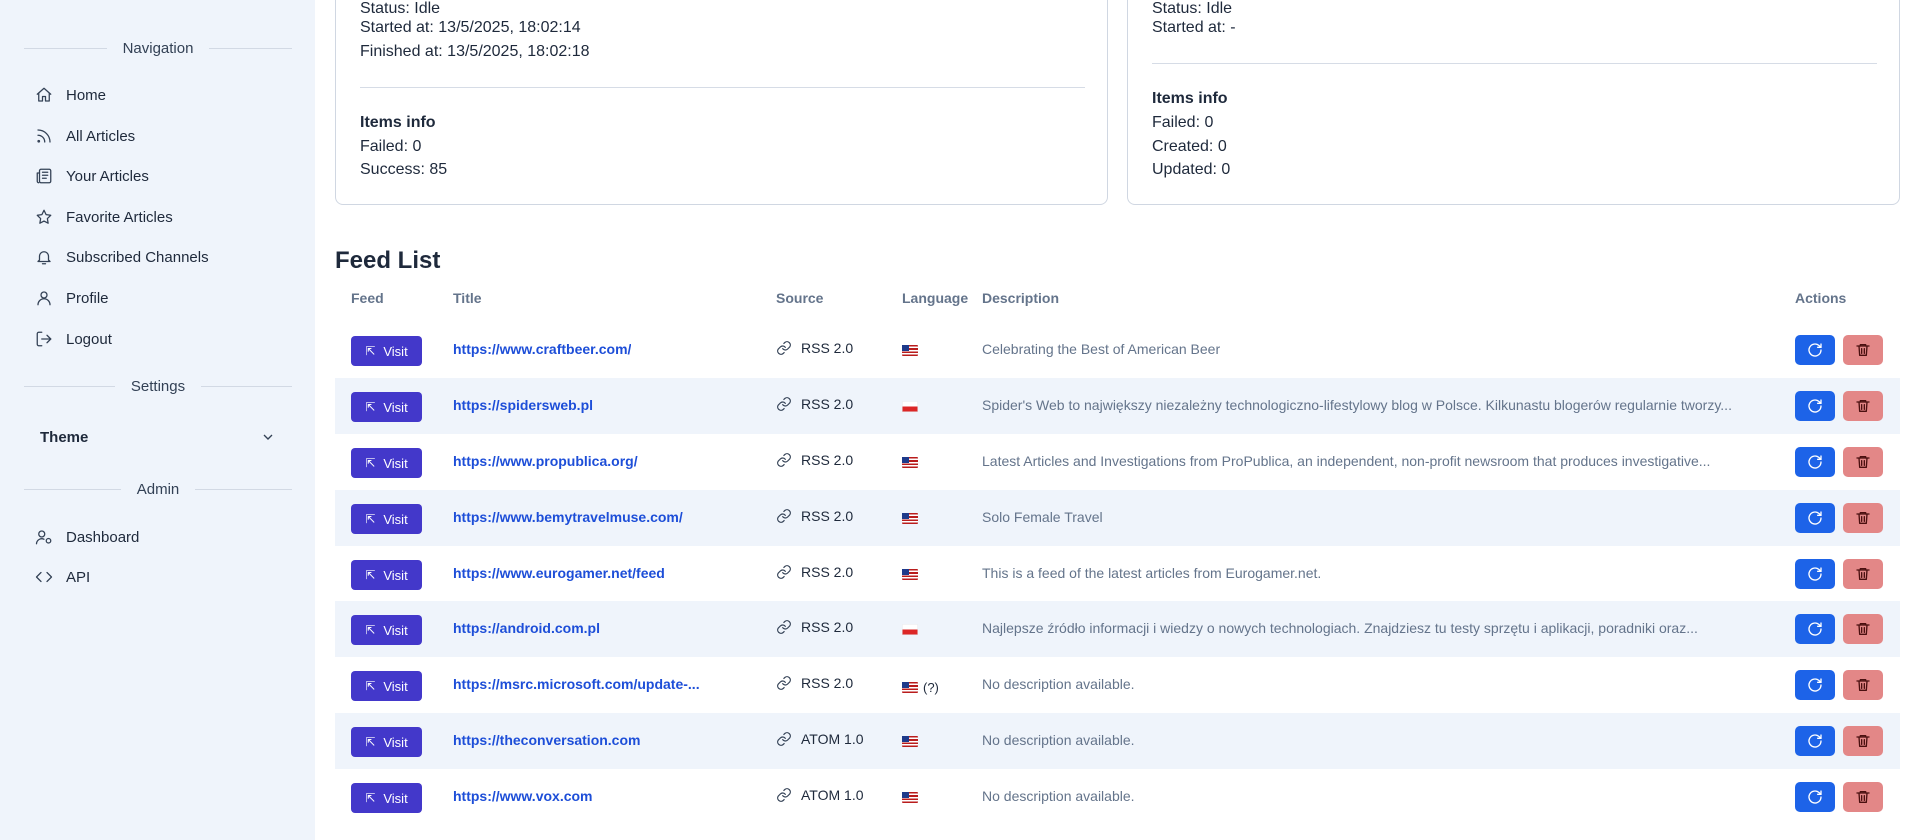  What do you see at coordinates (800, 298) in the screenshot?
I see `column-header-source: Source` at bounding box center [800, 298].